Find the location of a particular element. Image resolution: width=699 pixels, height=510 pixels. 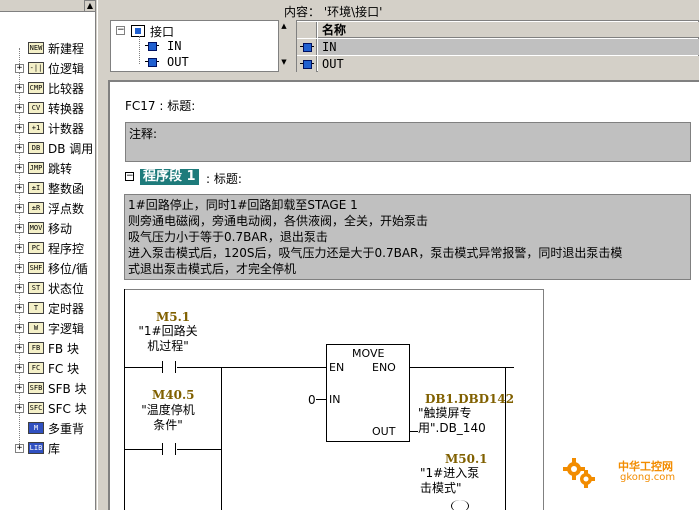

rung-branch-wire is located at coordinates (505, 438).